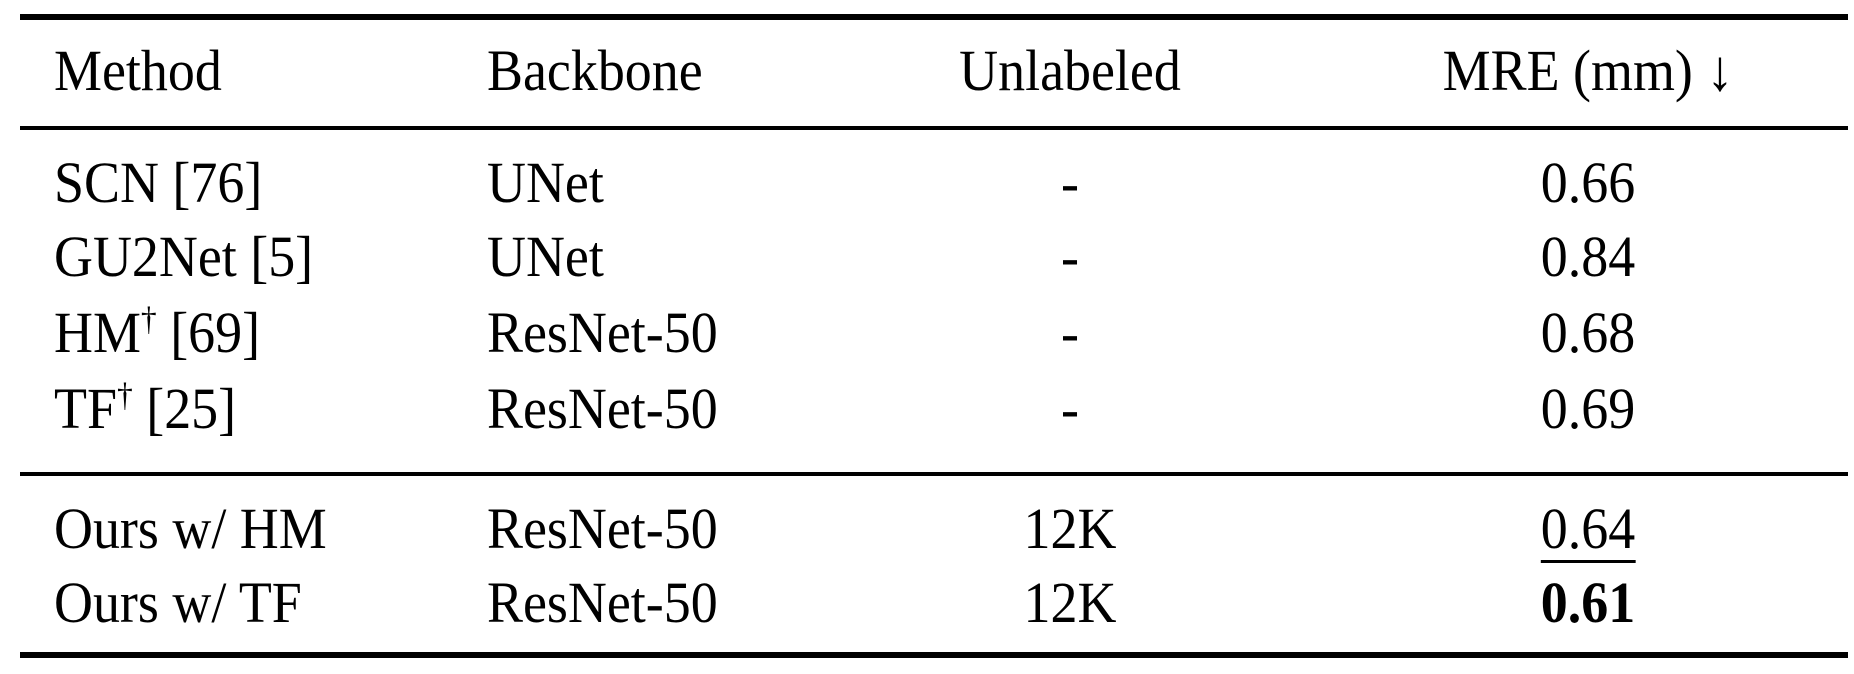 This screenshot has width=1854, height=674. What do you see at coordinates (934, 128) in the screenshot?
I see `header-rule` at bounding box center [934, 128].